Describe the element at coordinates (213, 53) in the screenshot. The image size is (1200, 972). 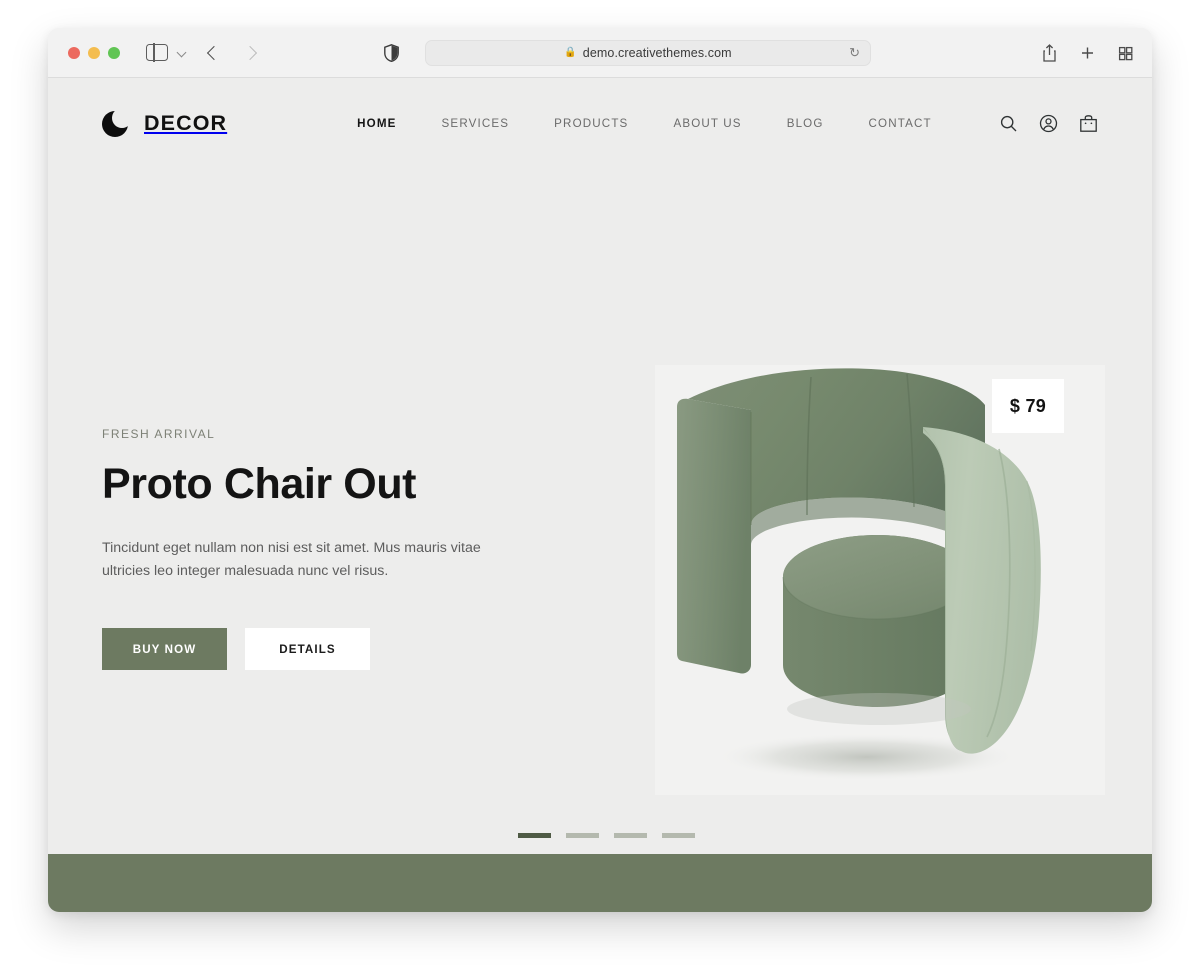
I see `back-button-icon` at that location.